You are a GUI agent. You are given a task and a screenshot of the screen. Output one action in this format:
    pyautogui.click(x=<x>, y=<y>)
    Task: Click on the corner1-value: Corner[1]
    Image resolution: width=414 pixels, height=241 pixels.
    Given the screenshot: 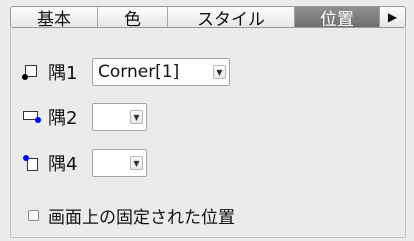 What is the action you would take?
    pyautogui.click(x=139, y=72)
    